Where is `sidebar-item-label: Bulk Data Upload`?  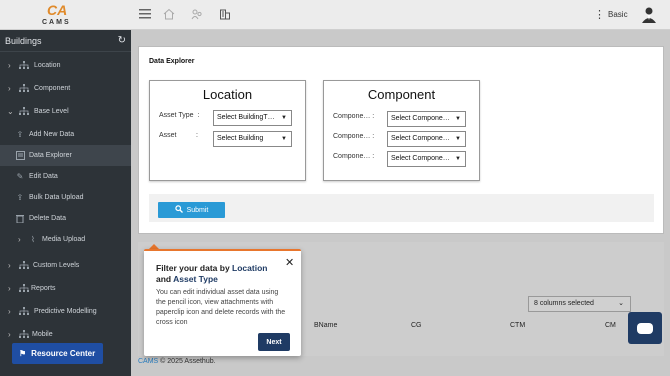
sidebar-item-label: Bulk Data Upload is located at coordinates (56, 197).